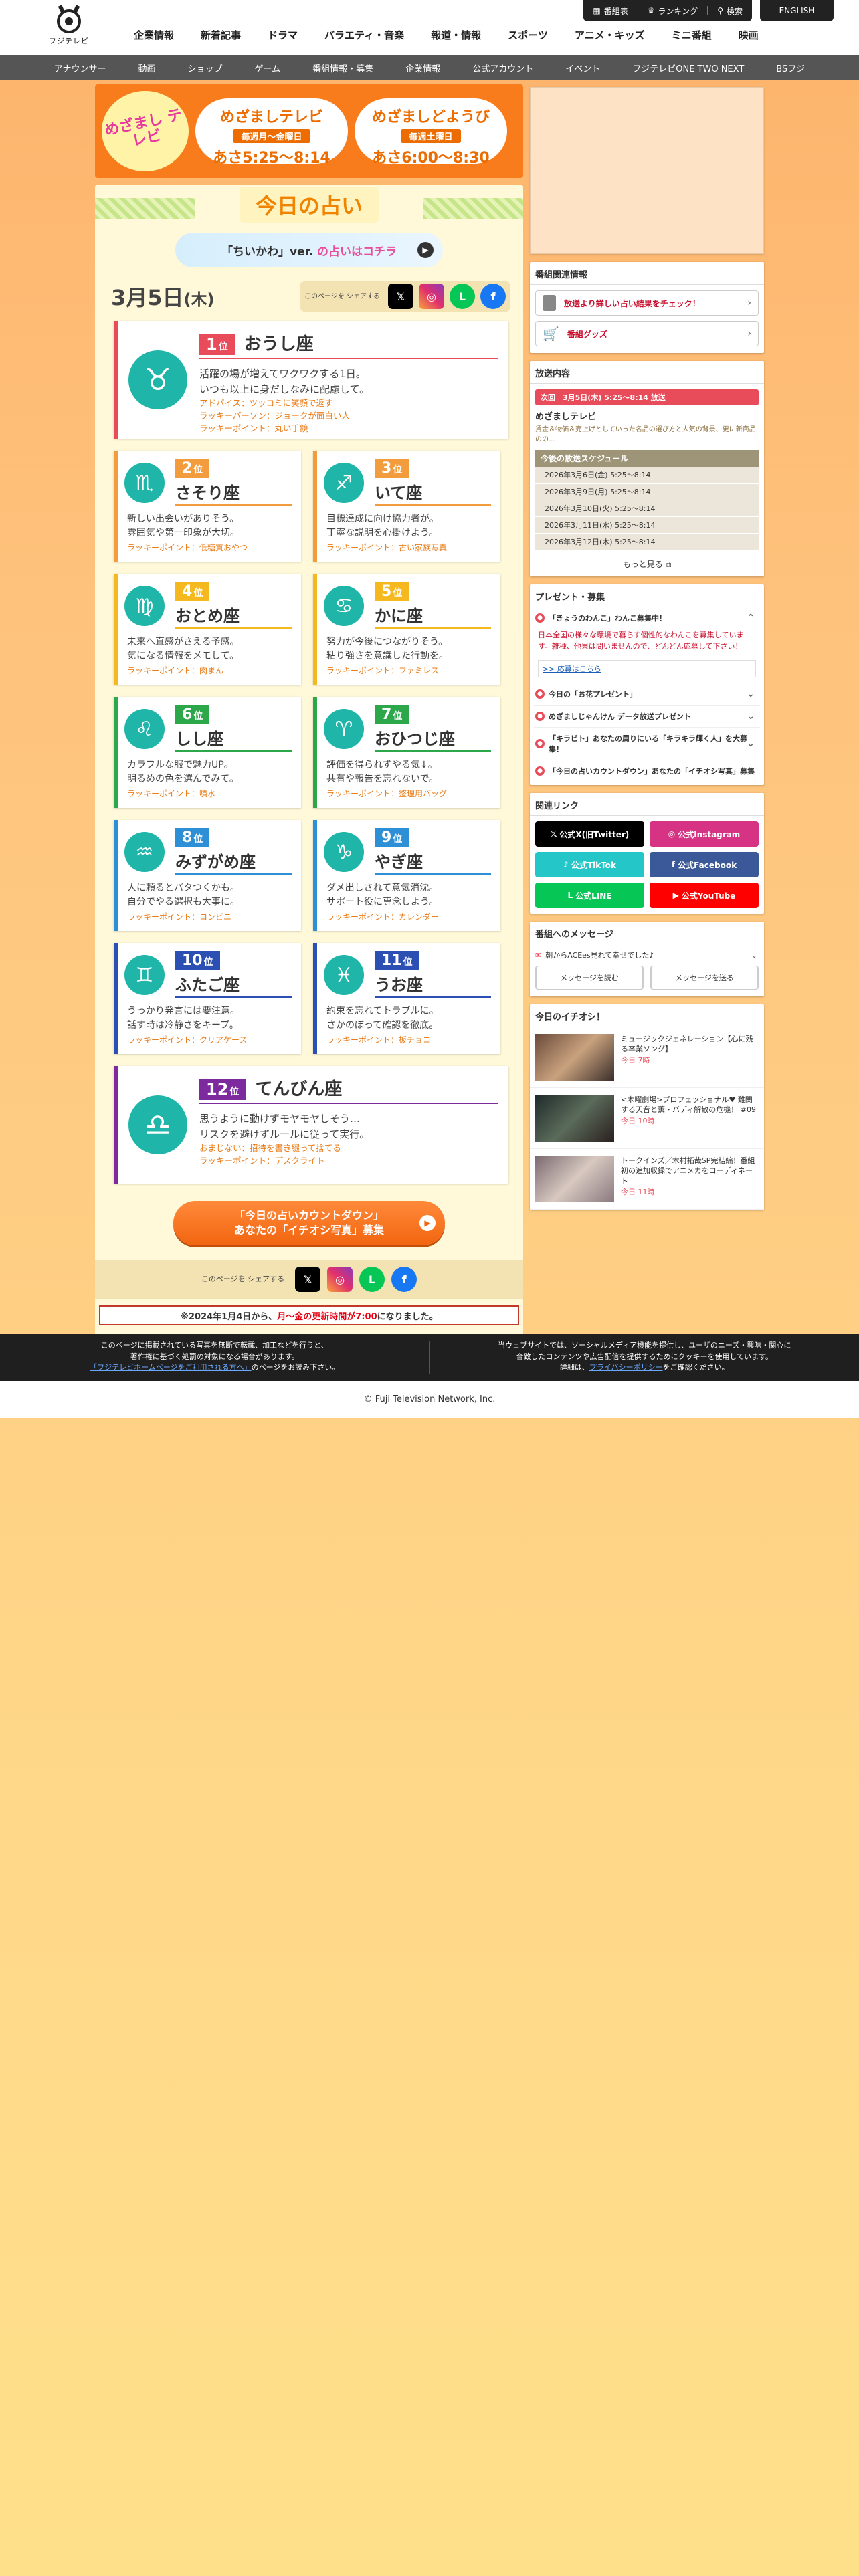 Image resolution: width=859 pixels, height=2576 pixels. What do you see at coordinates (647, 333) in the screenshot?
I see `goods-button: 🛒 番組グッズ ›` at bounding box center [647, 333].